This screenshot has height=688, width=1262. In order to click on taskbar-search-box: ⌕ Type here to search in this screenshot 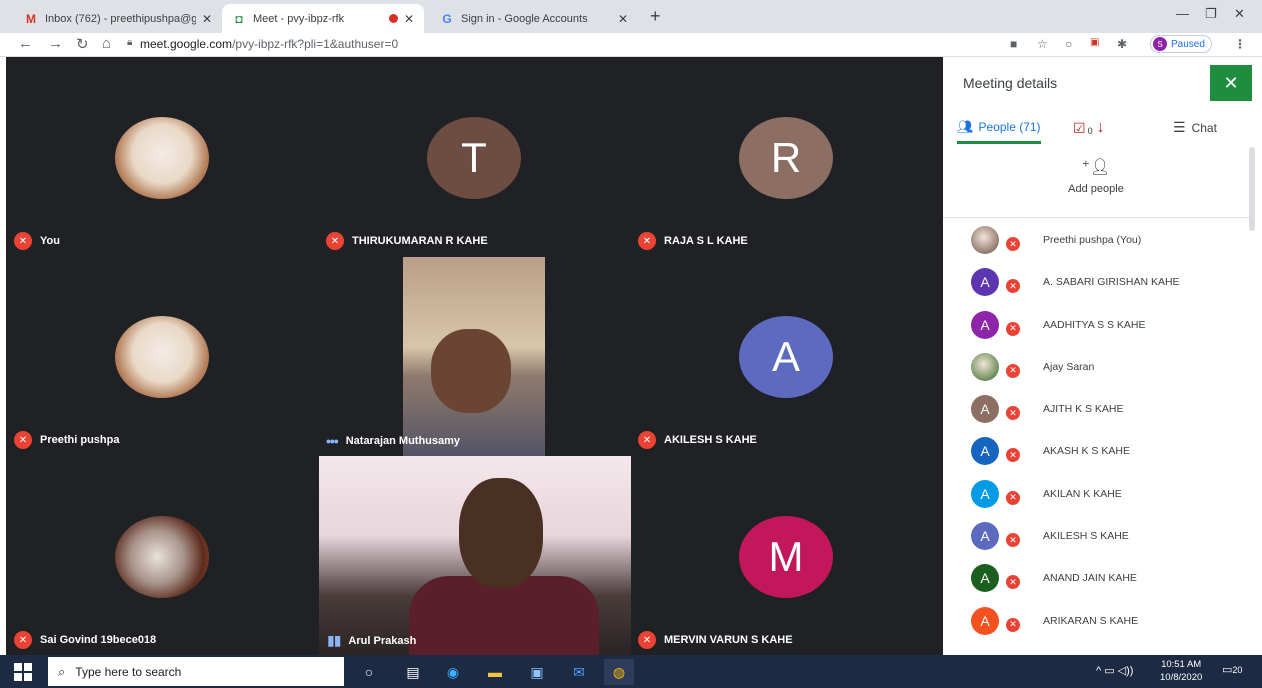, I will do `click(196, 671)`.